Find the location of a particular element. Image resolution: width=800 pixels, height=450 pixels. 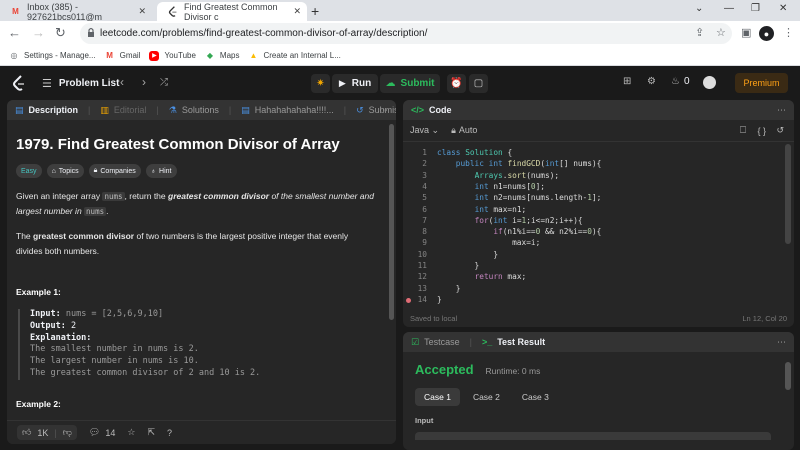

play-icon: ▶ is located at coordinates (342, 83).